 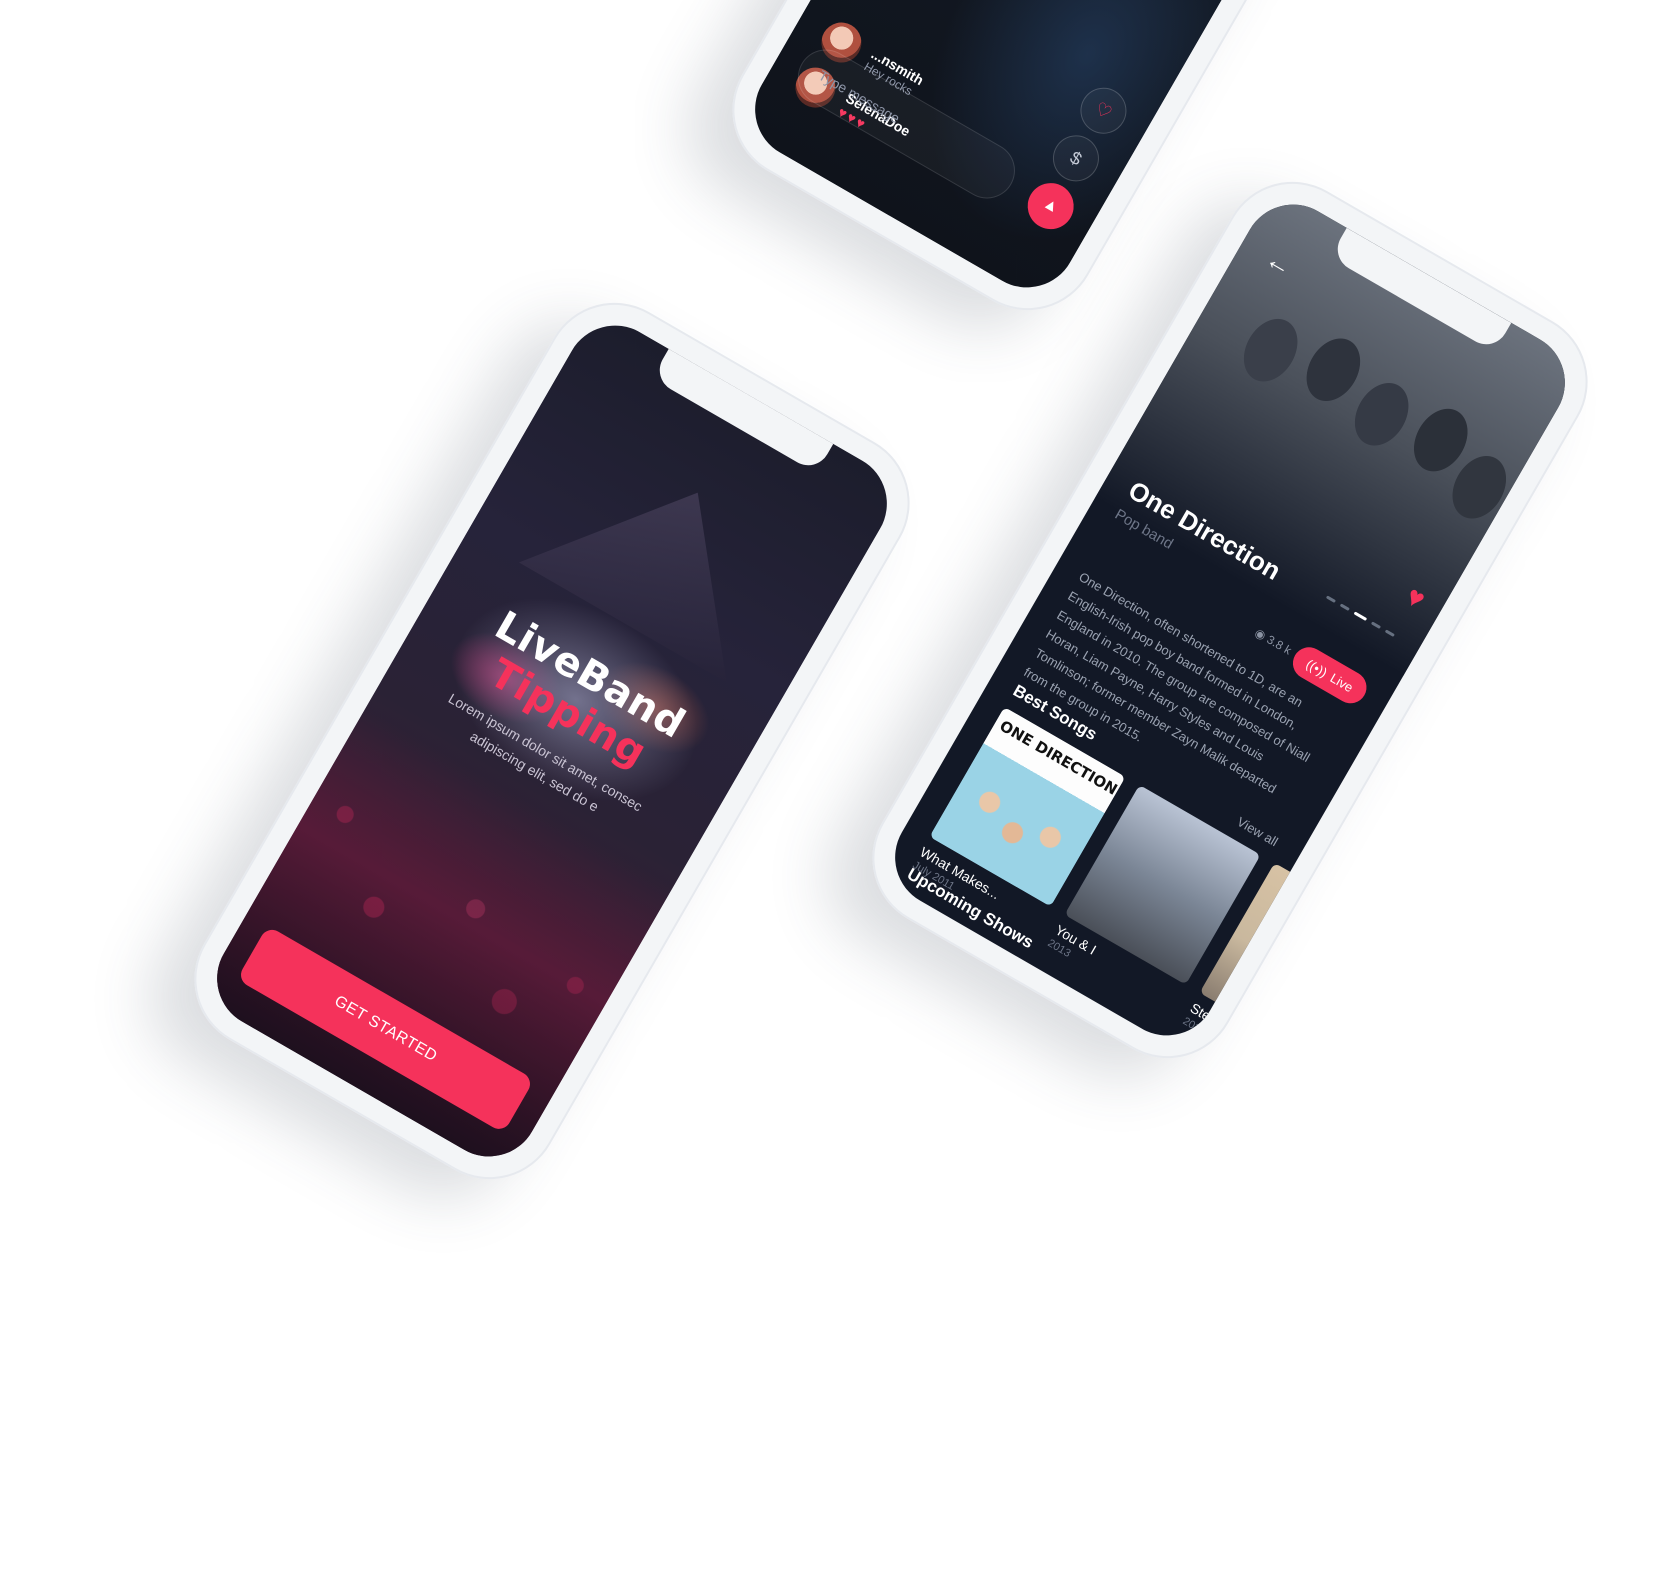 I want to click on heart-button: ♡, so click(x=1103, y=111).